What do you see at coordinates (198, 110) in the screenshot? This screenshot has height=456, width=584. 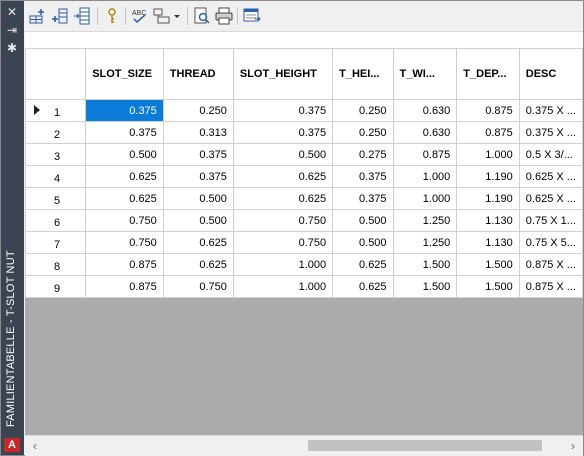 I see `cell-thread: 0.250` at bounding box center [198, 110].